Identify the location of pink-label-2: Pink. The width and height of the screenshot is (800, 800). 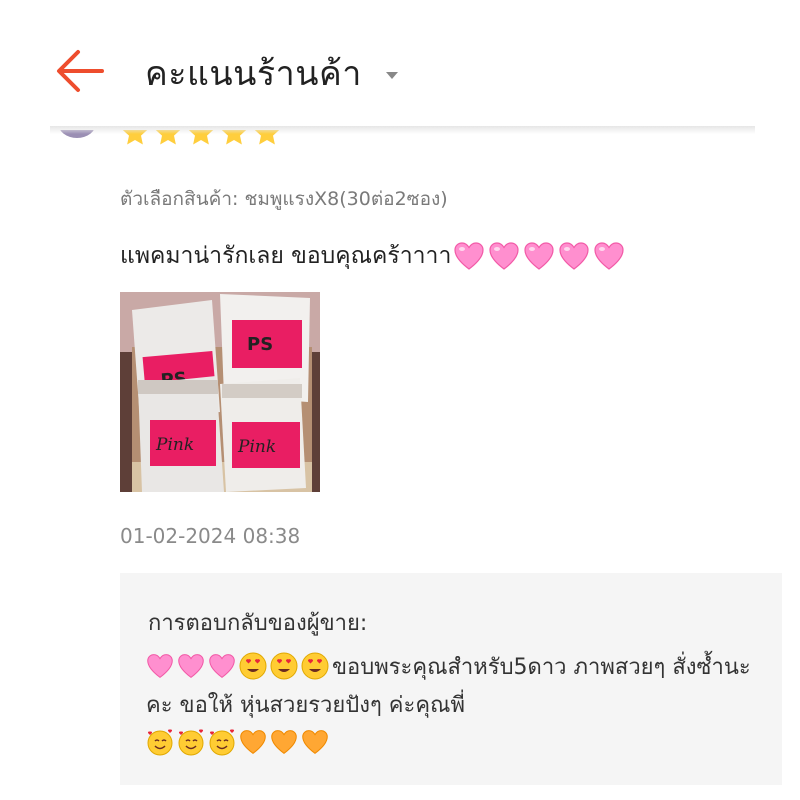
(256, 447).